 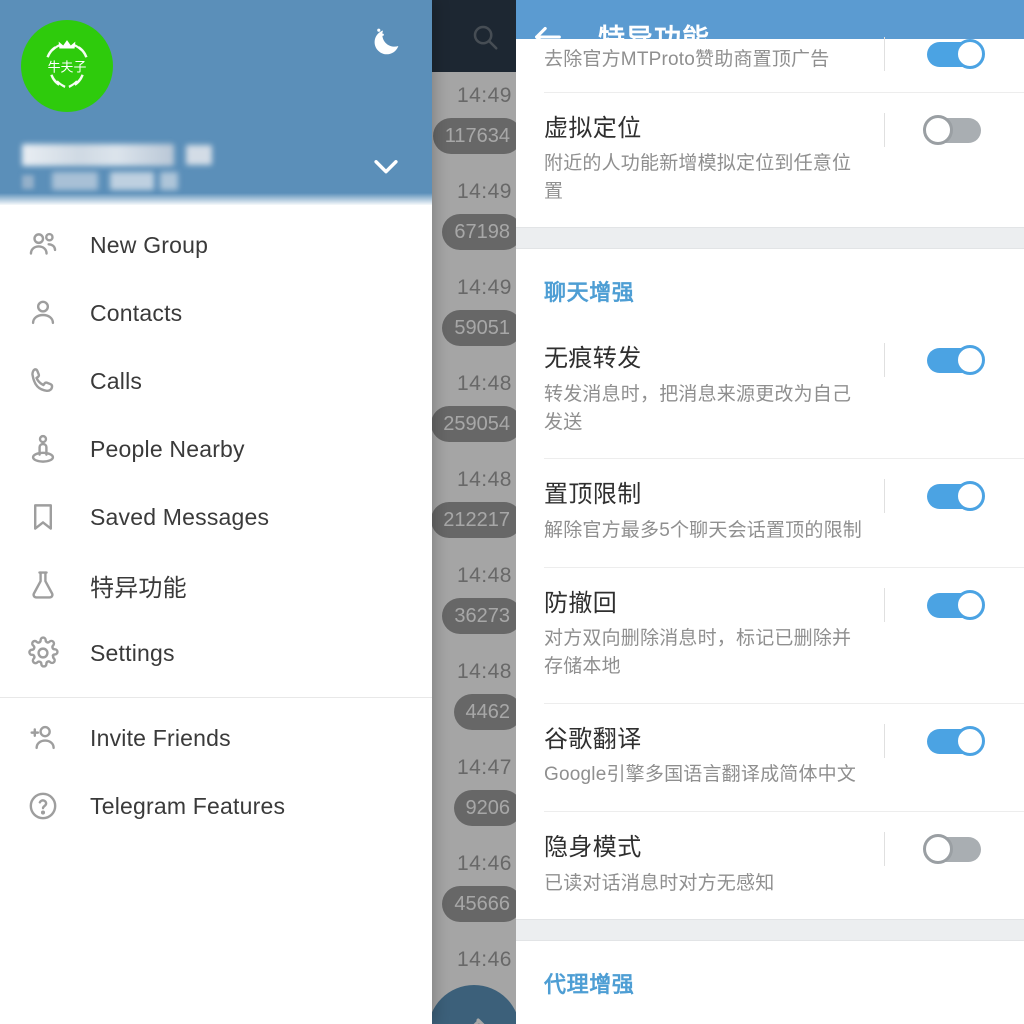 I want to click on account-phone-redacted-d, so click(x=169, y=181).